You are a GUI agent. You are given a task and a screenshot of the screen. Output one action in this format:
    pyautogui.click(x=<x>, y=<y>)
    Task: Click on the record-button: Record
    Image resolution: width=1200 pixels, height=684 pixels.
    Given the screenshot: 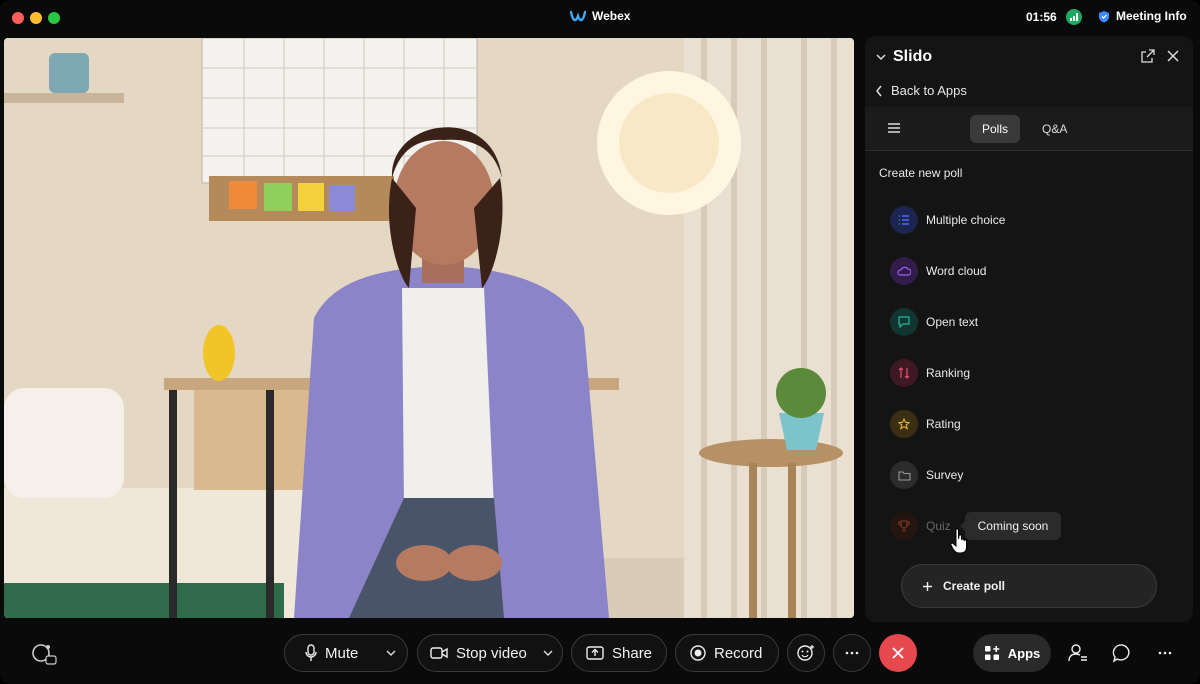 What is the action you would take?
    pyautogui.click(x=727, y=653)
    